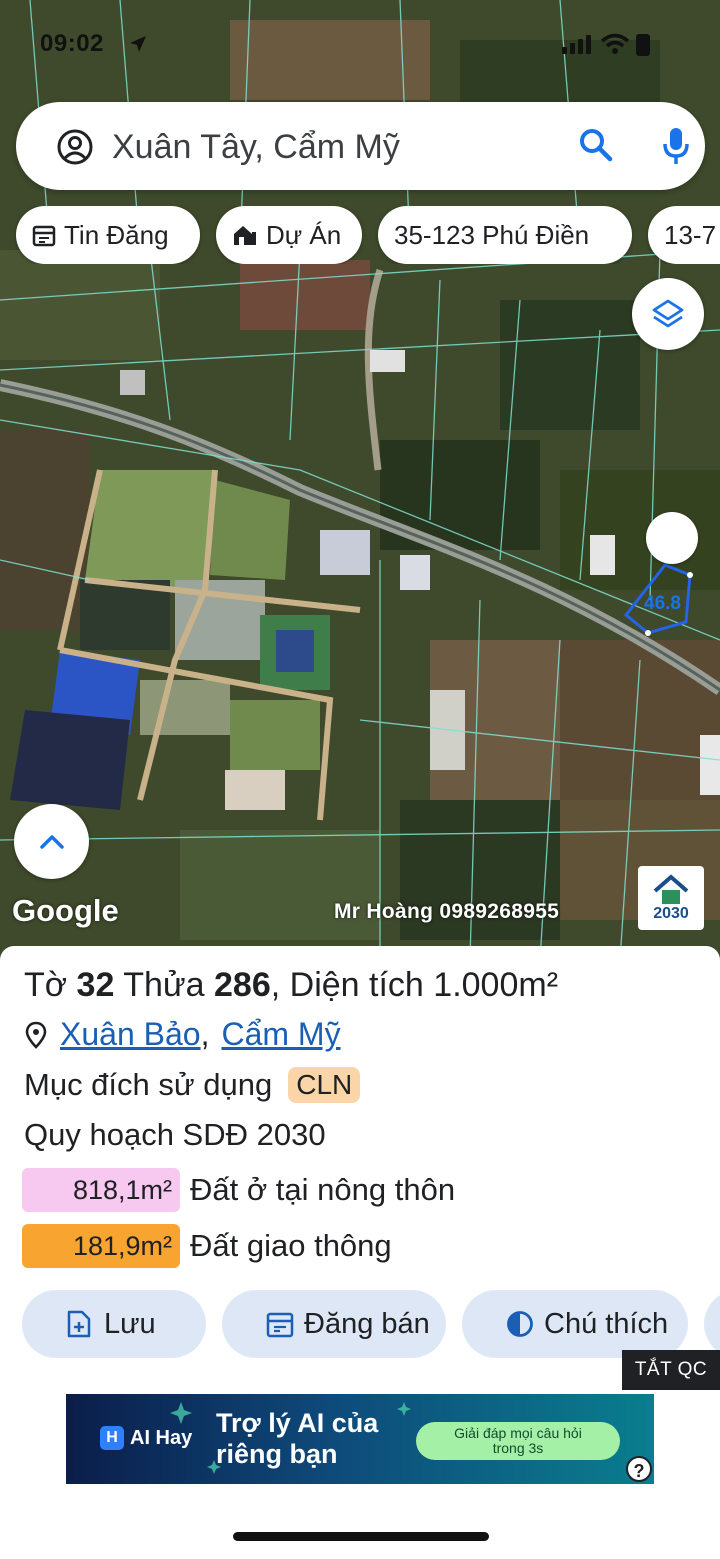 Image resolution: width=720 pixels, height=1559 pixels. I want to click on chip-label: Dự Án, so click(304, 234).